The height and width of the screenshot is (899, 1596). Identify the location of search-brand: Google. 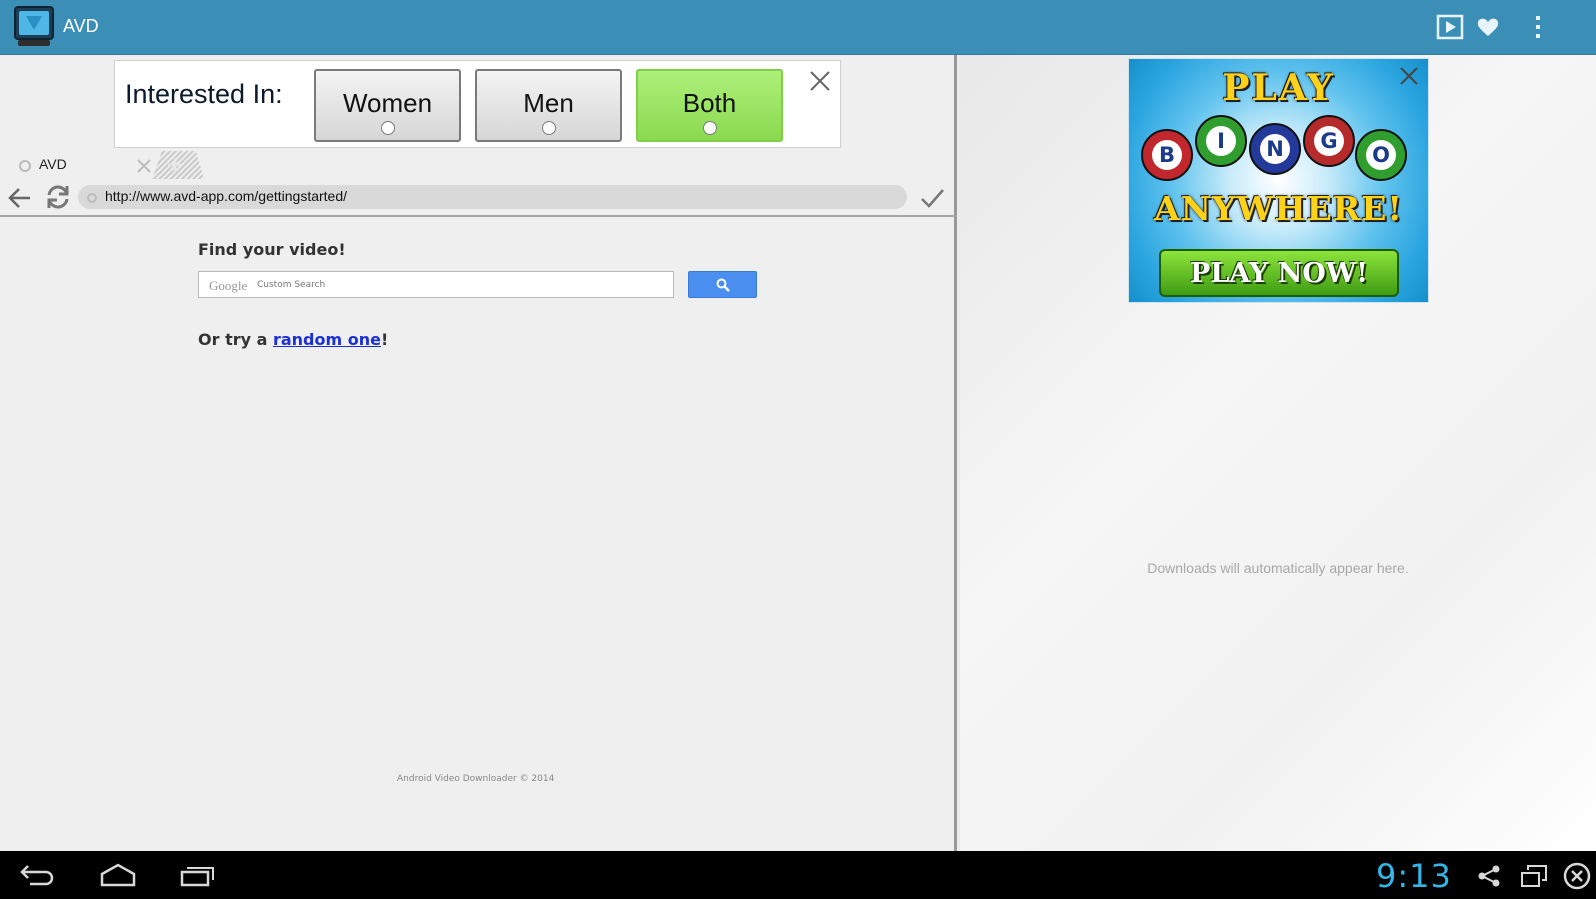
(228, 285).